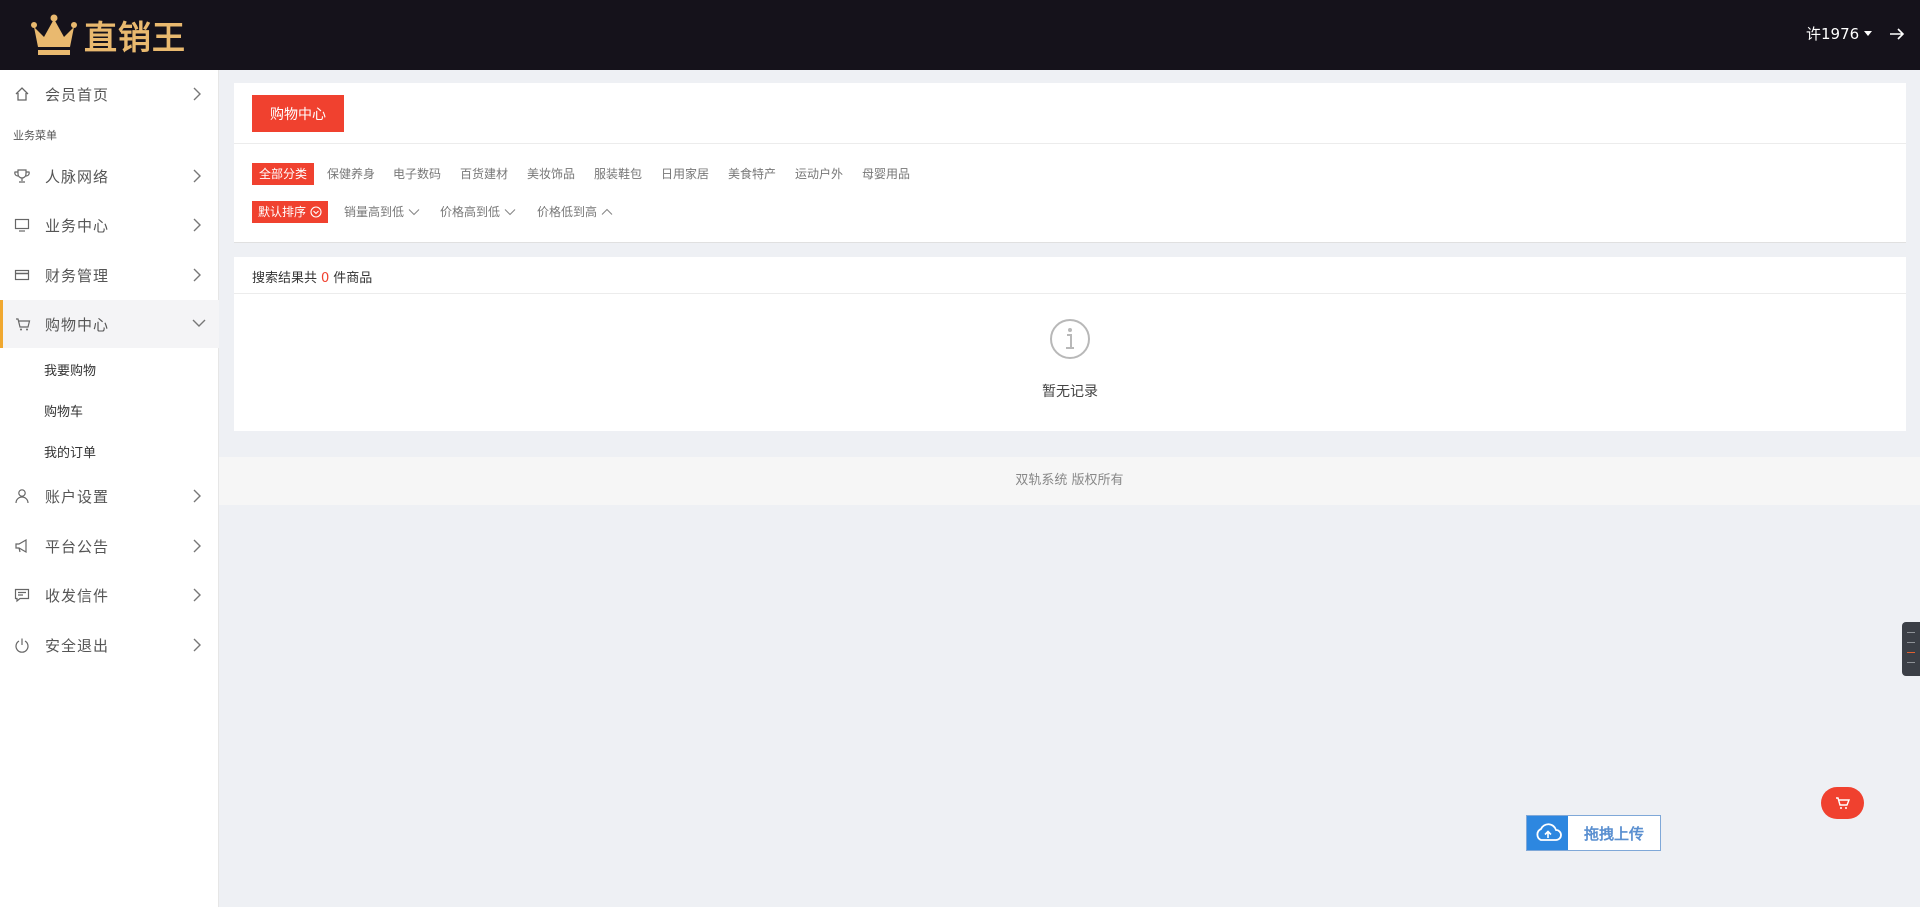 The height and width of the screenshot is (907, 1920). What do you see at coordinates (22, 645) in the screenshot?
I see `power-icon` at bounding box center [22, 645].